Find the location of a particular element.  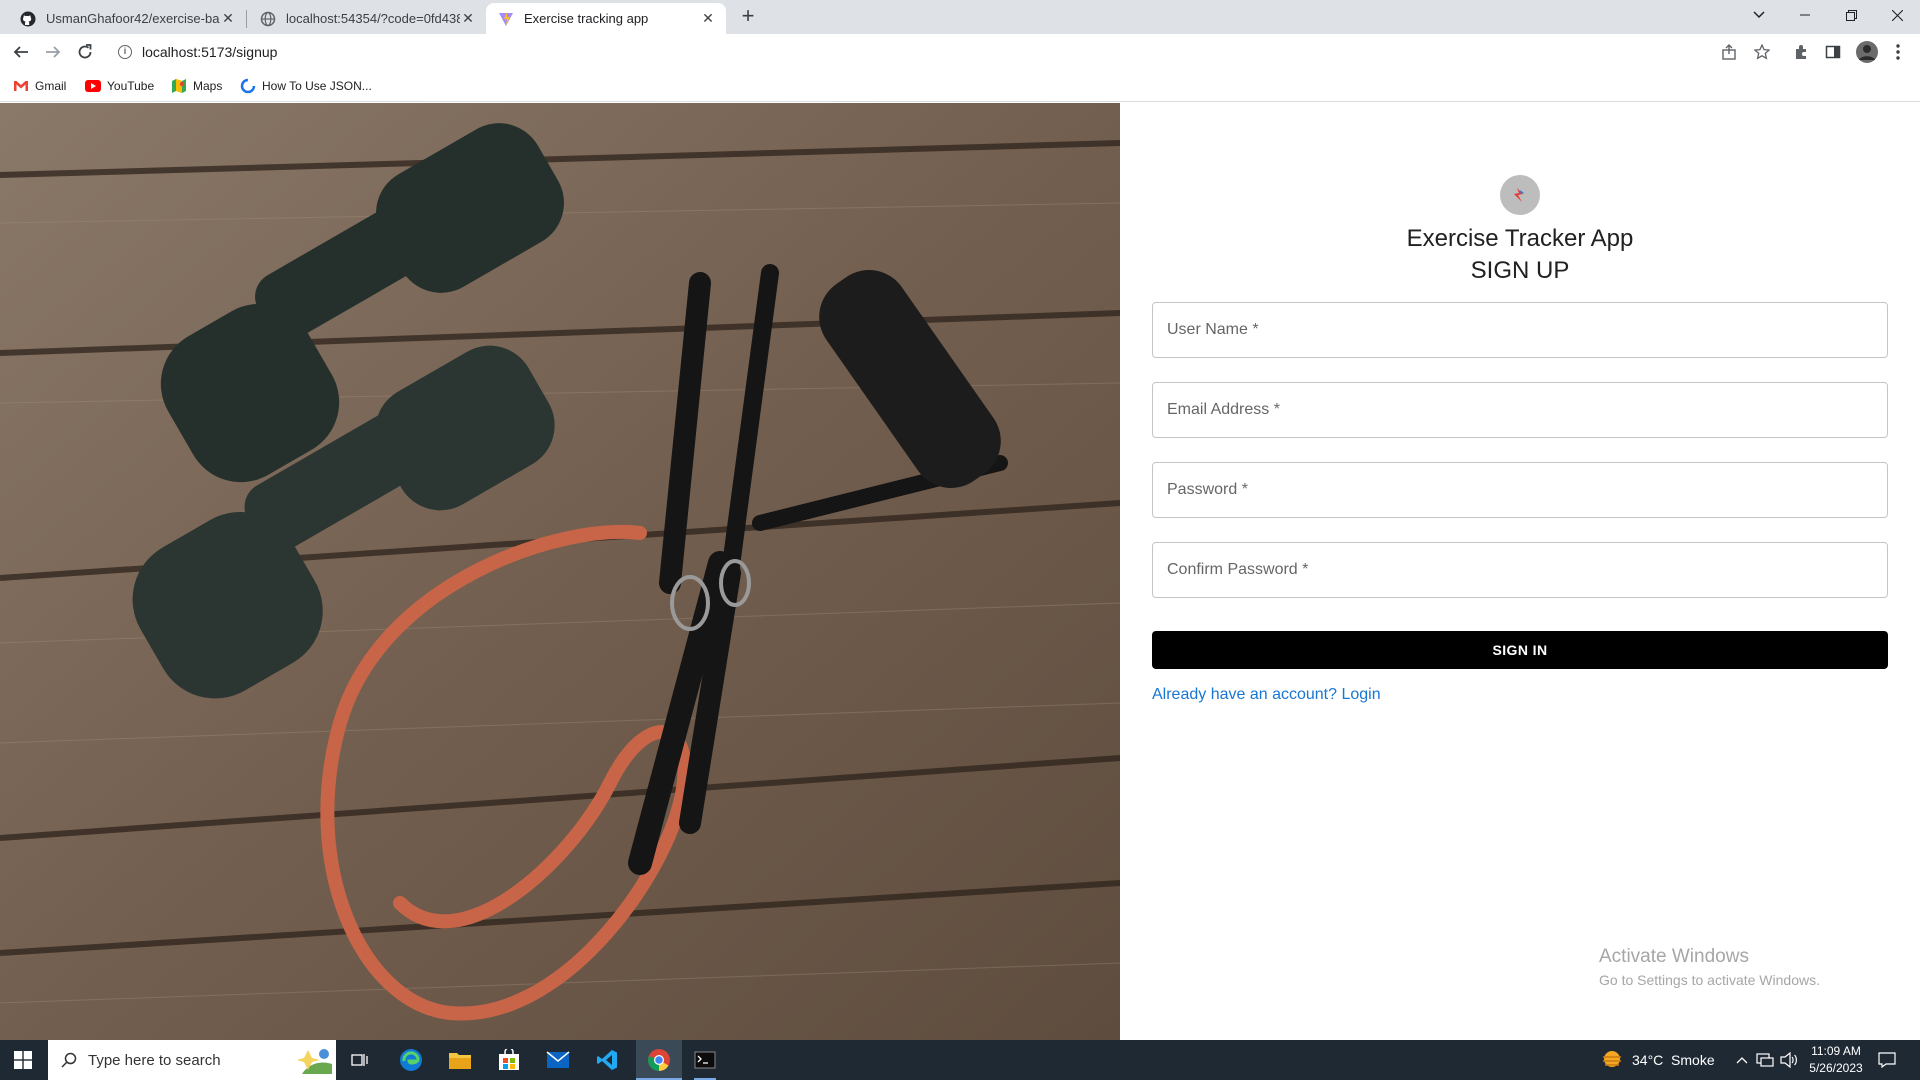

password-input is located at coordinates (1520, 490).